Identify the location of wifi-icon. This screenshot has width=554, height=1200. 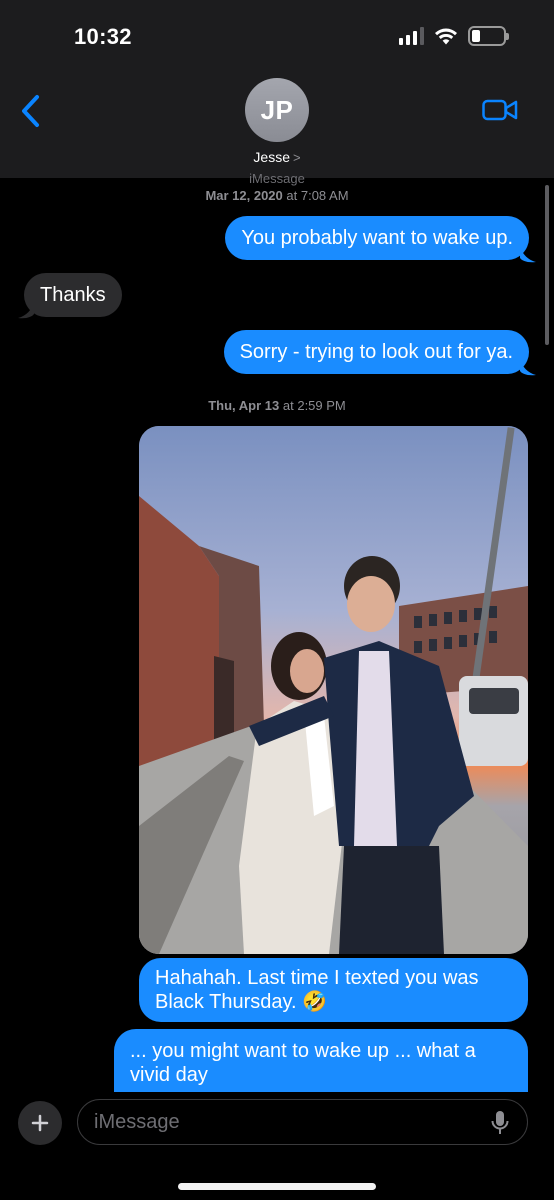
(446, 36).